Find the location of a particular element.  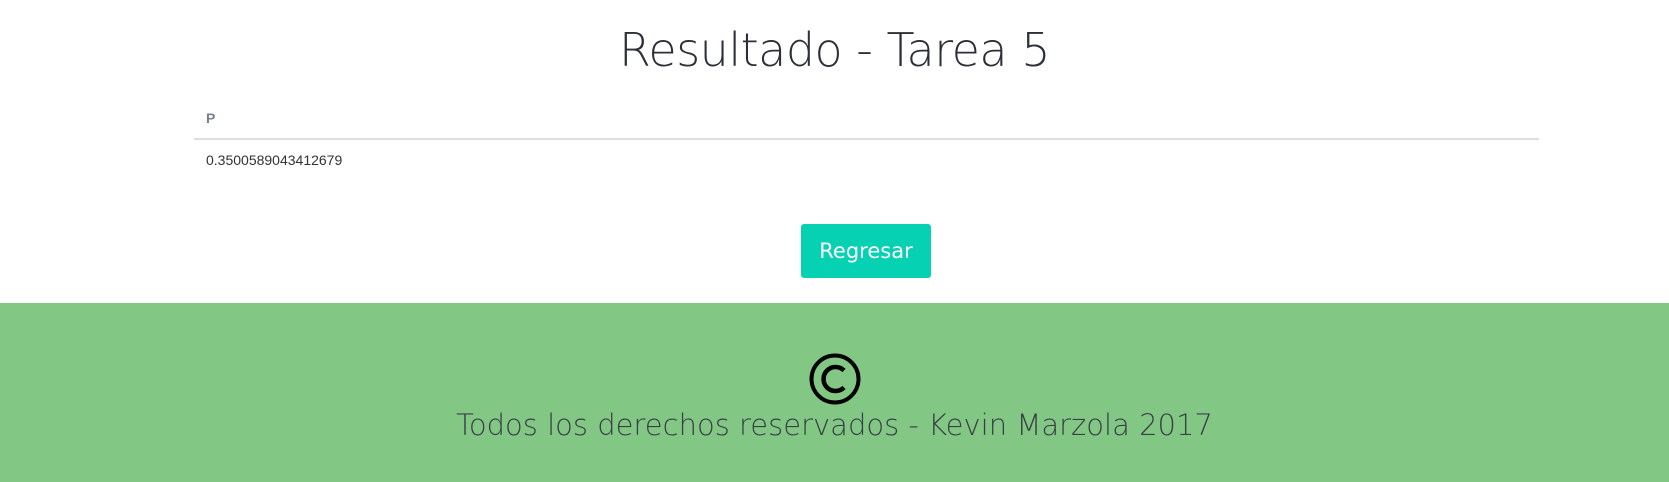

results-table-body: 0.3500589043412679 is located at coordinates (866, 158).